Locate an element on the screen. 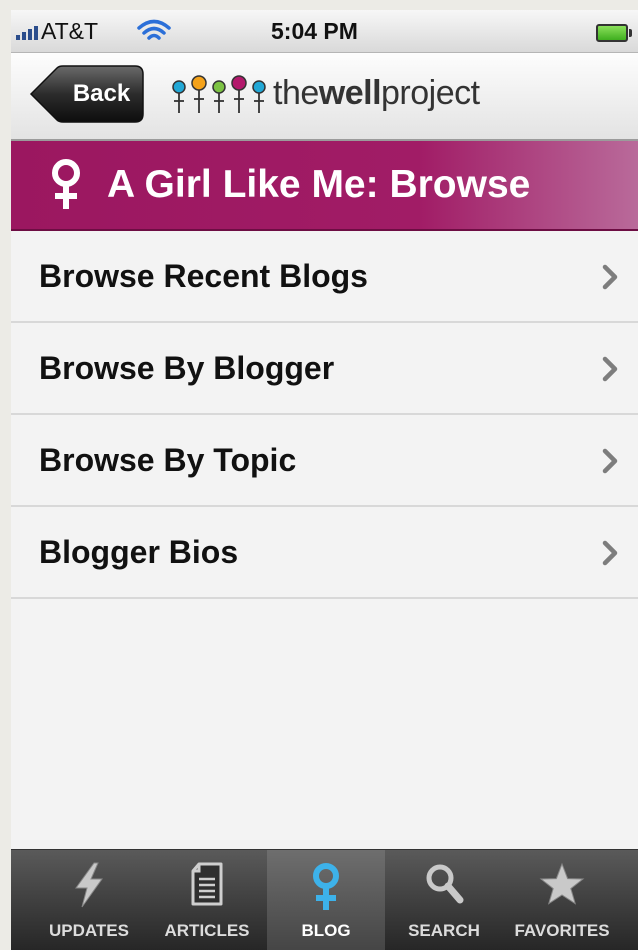 The width and height of the screenshot is (638, 950). the-well-project-logo: thewellproject is located at coordinates (341, 96).